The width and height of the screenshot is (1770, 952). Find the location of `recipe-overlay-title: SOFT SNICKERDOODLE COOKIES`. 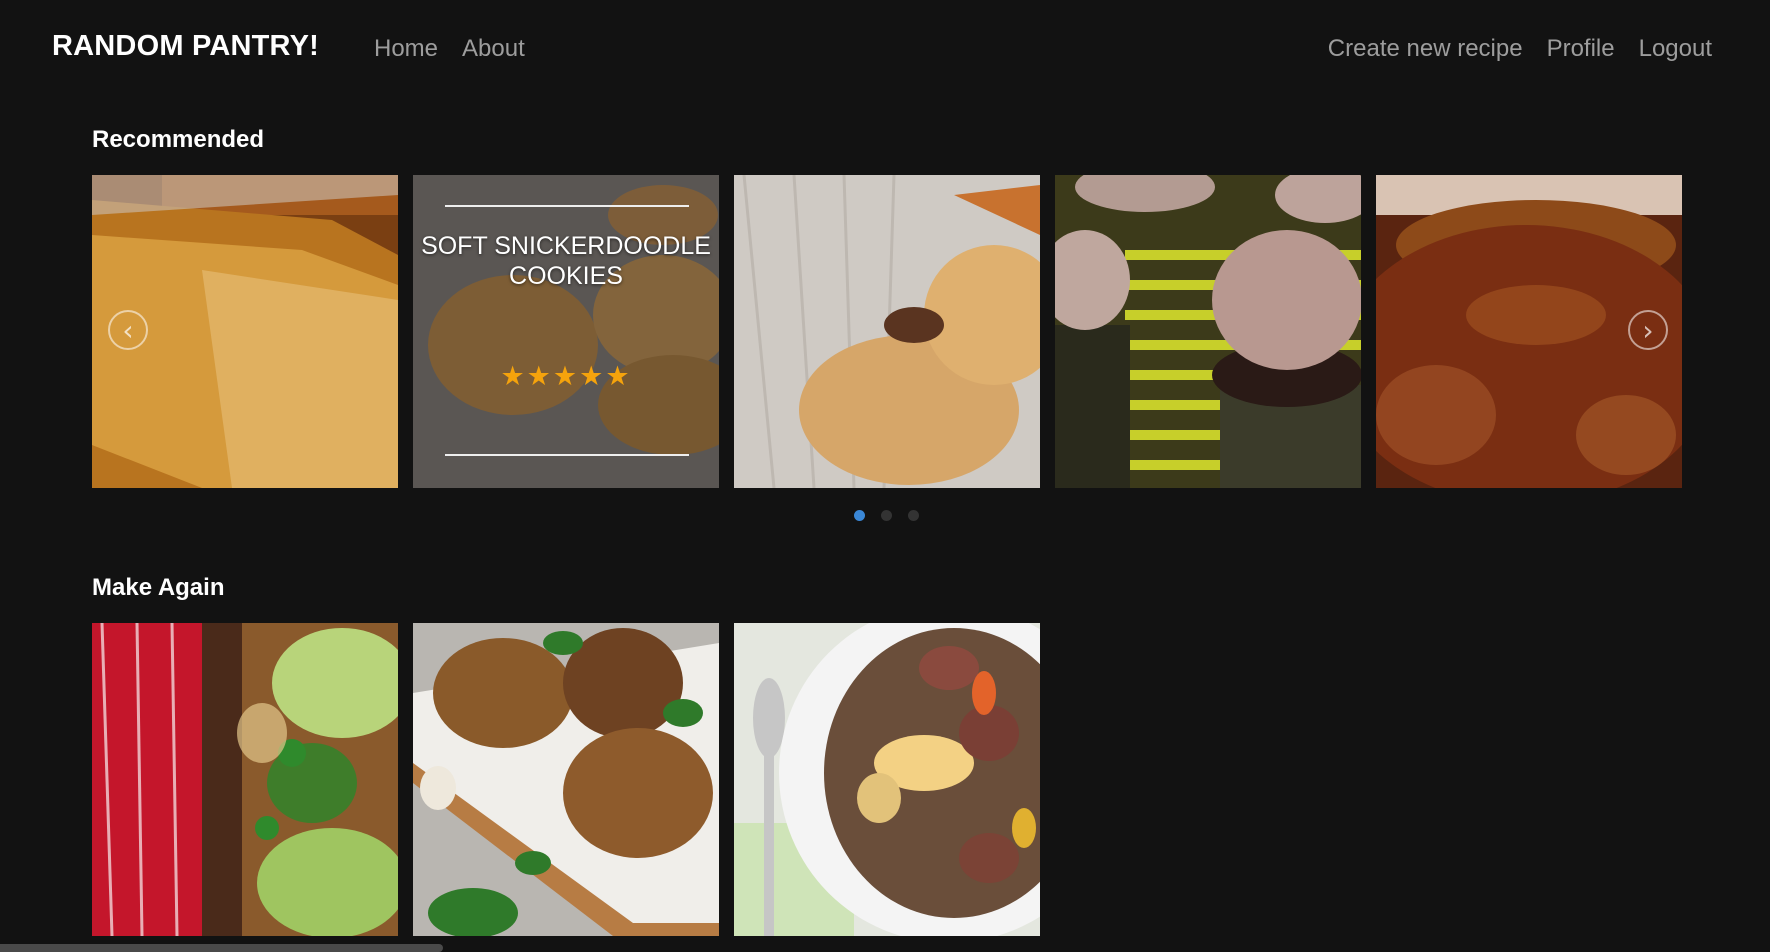

recipe-overlay-title: SOFT SNICKERDOODLE COOKIES is located at coordinates (566, 261).